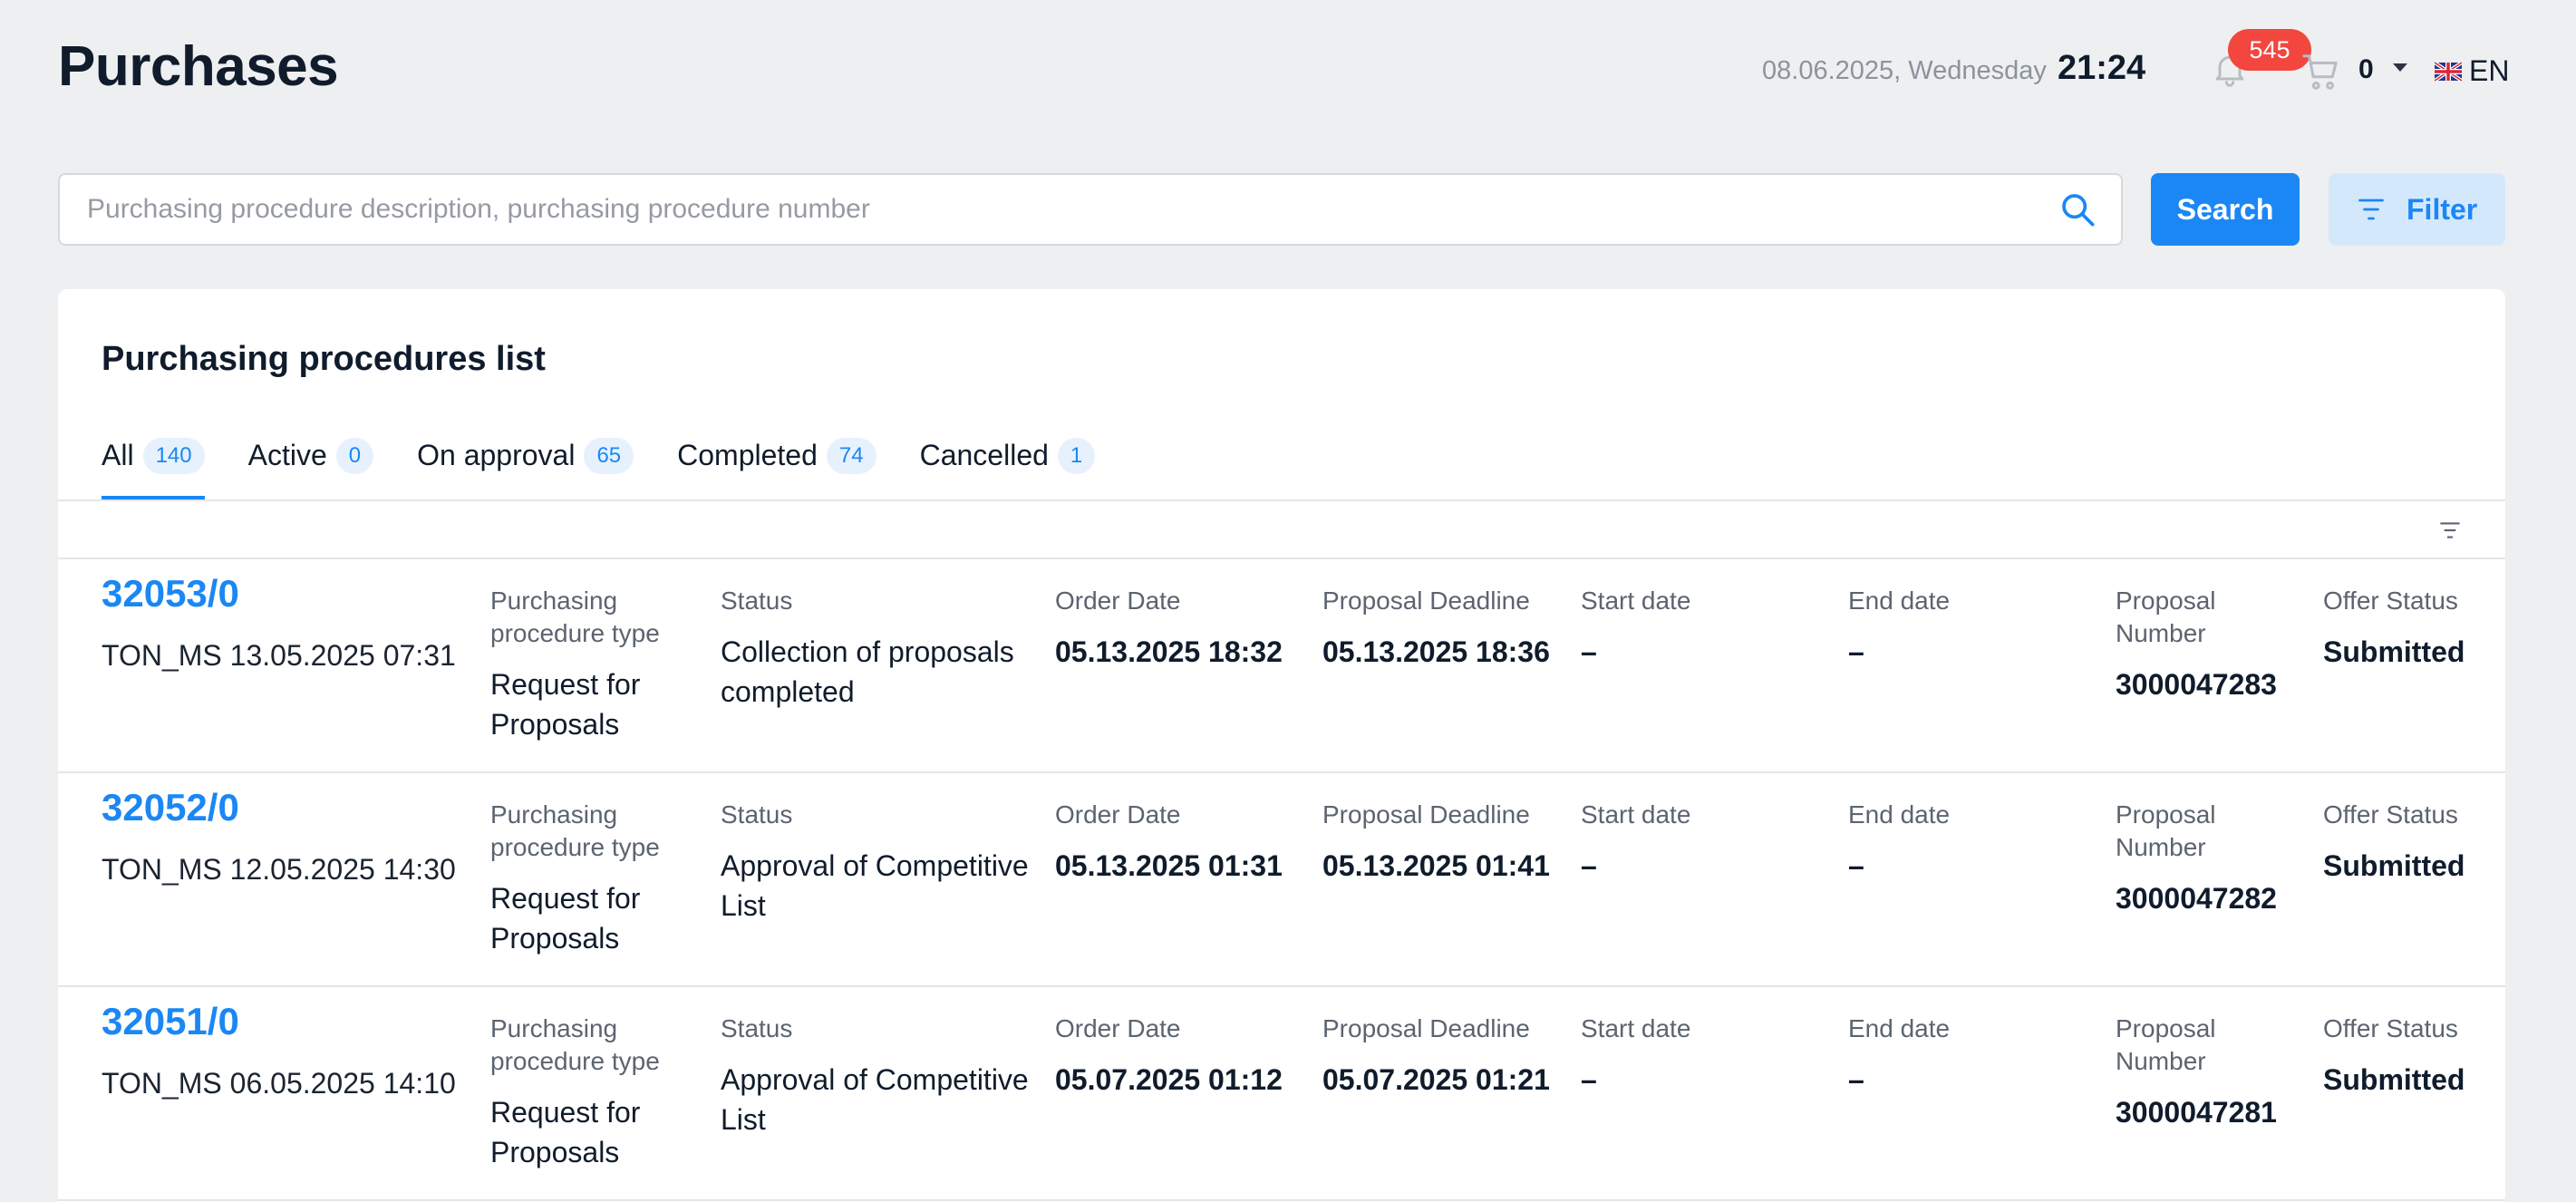  What do you see at coordinates (575, 1044) in the screenshot?
I see `type-label: Purchasing procedure type` at bounding box center [575, 1044].